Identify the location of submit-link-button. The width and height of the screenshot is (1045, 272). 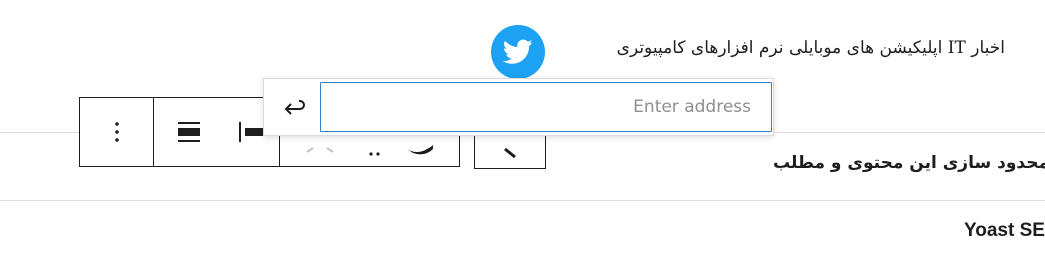
(294, 108).